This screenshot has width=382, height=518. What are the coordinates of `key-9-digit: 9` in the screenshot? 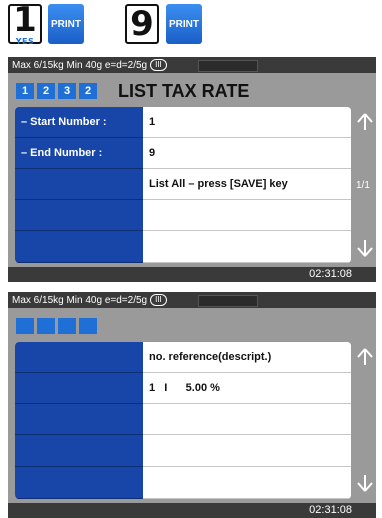 It's located at (142, 24).